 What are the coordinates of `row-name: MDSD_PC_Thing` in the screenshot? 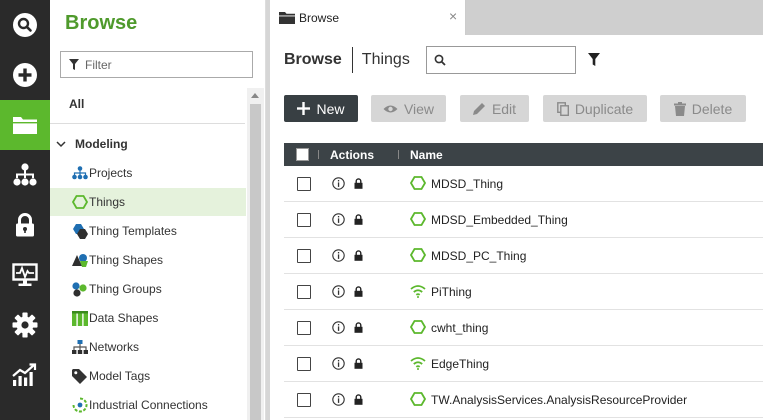 It's located at (478, 256).